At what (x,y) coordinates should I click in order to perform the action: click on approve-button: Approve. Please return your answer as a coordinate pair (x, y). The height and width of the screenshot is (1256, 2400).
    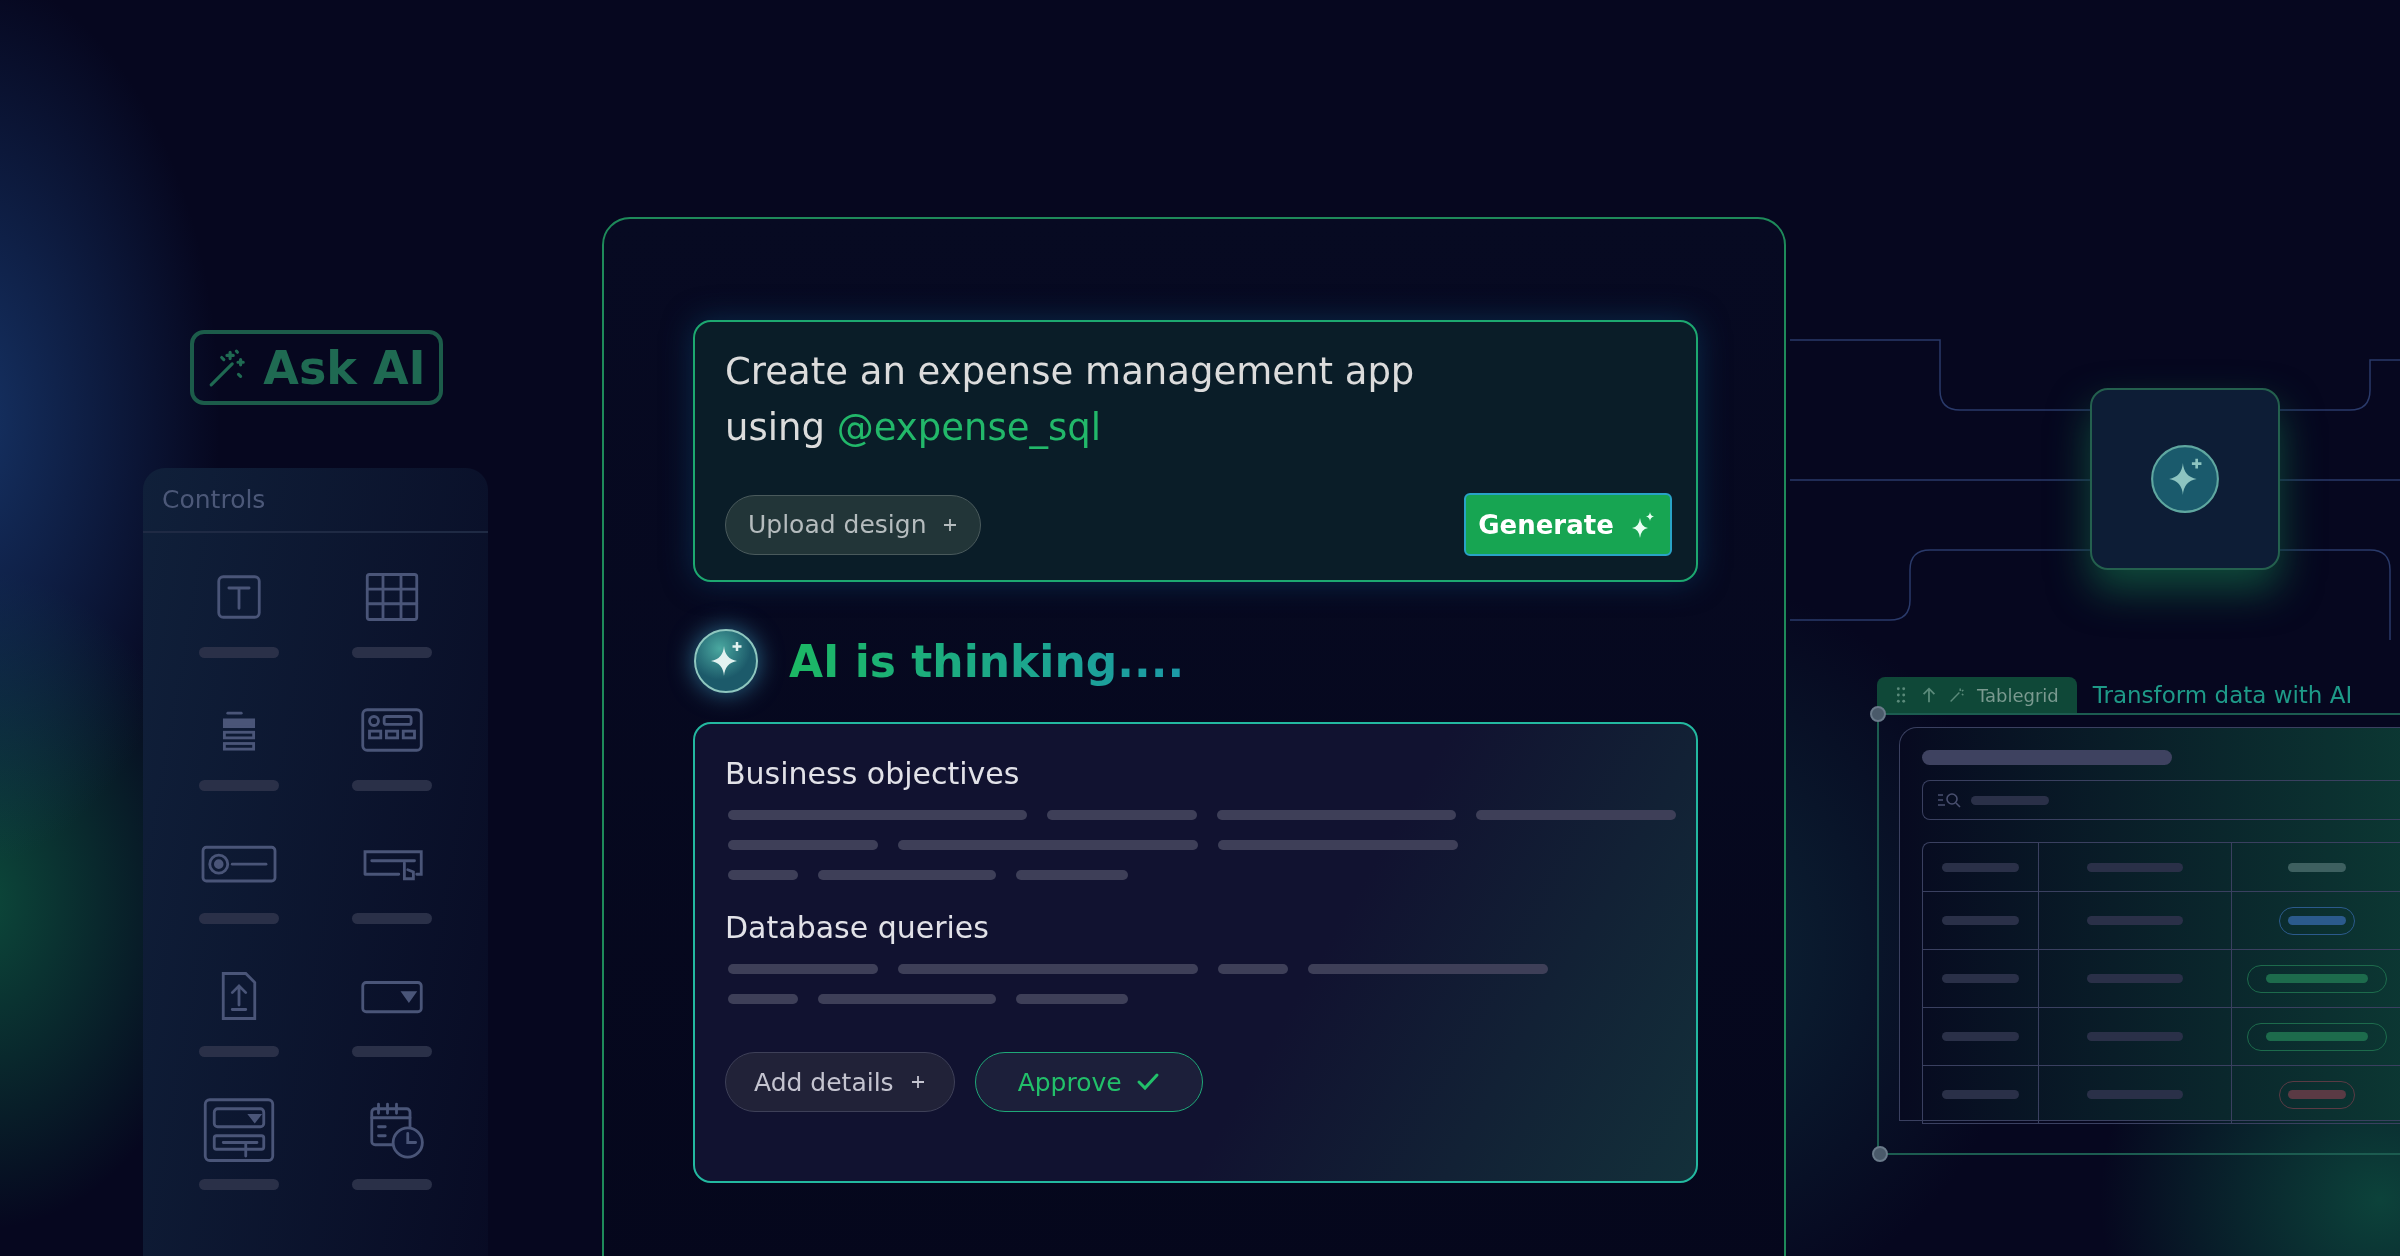
    Looking at the image, I should click on (1088, 1082).